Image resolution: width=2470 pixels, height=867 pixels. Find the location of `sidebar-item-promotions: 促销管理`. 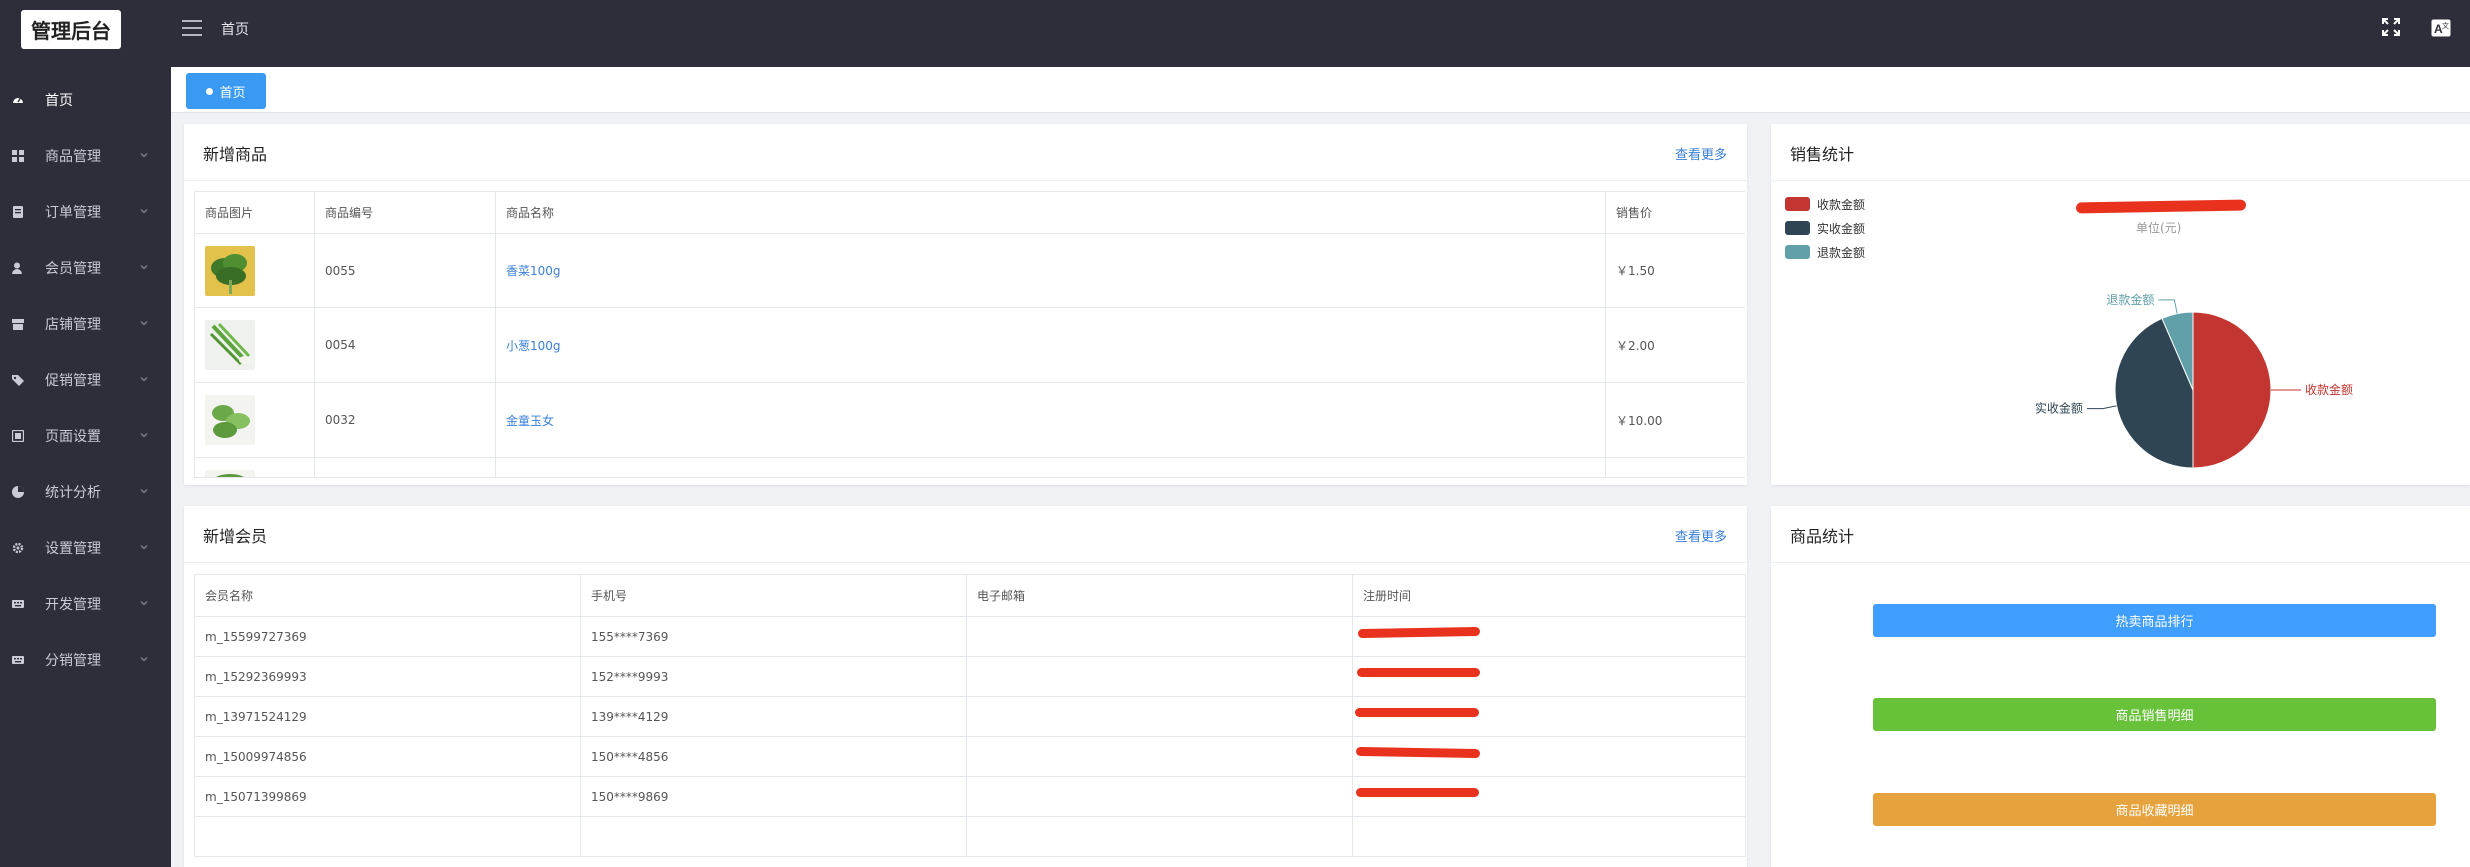

sidebar-item-promotions: 促销管理 is located at coordinates (85, 380).